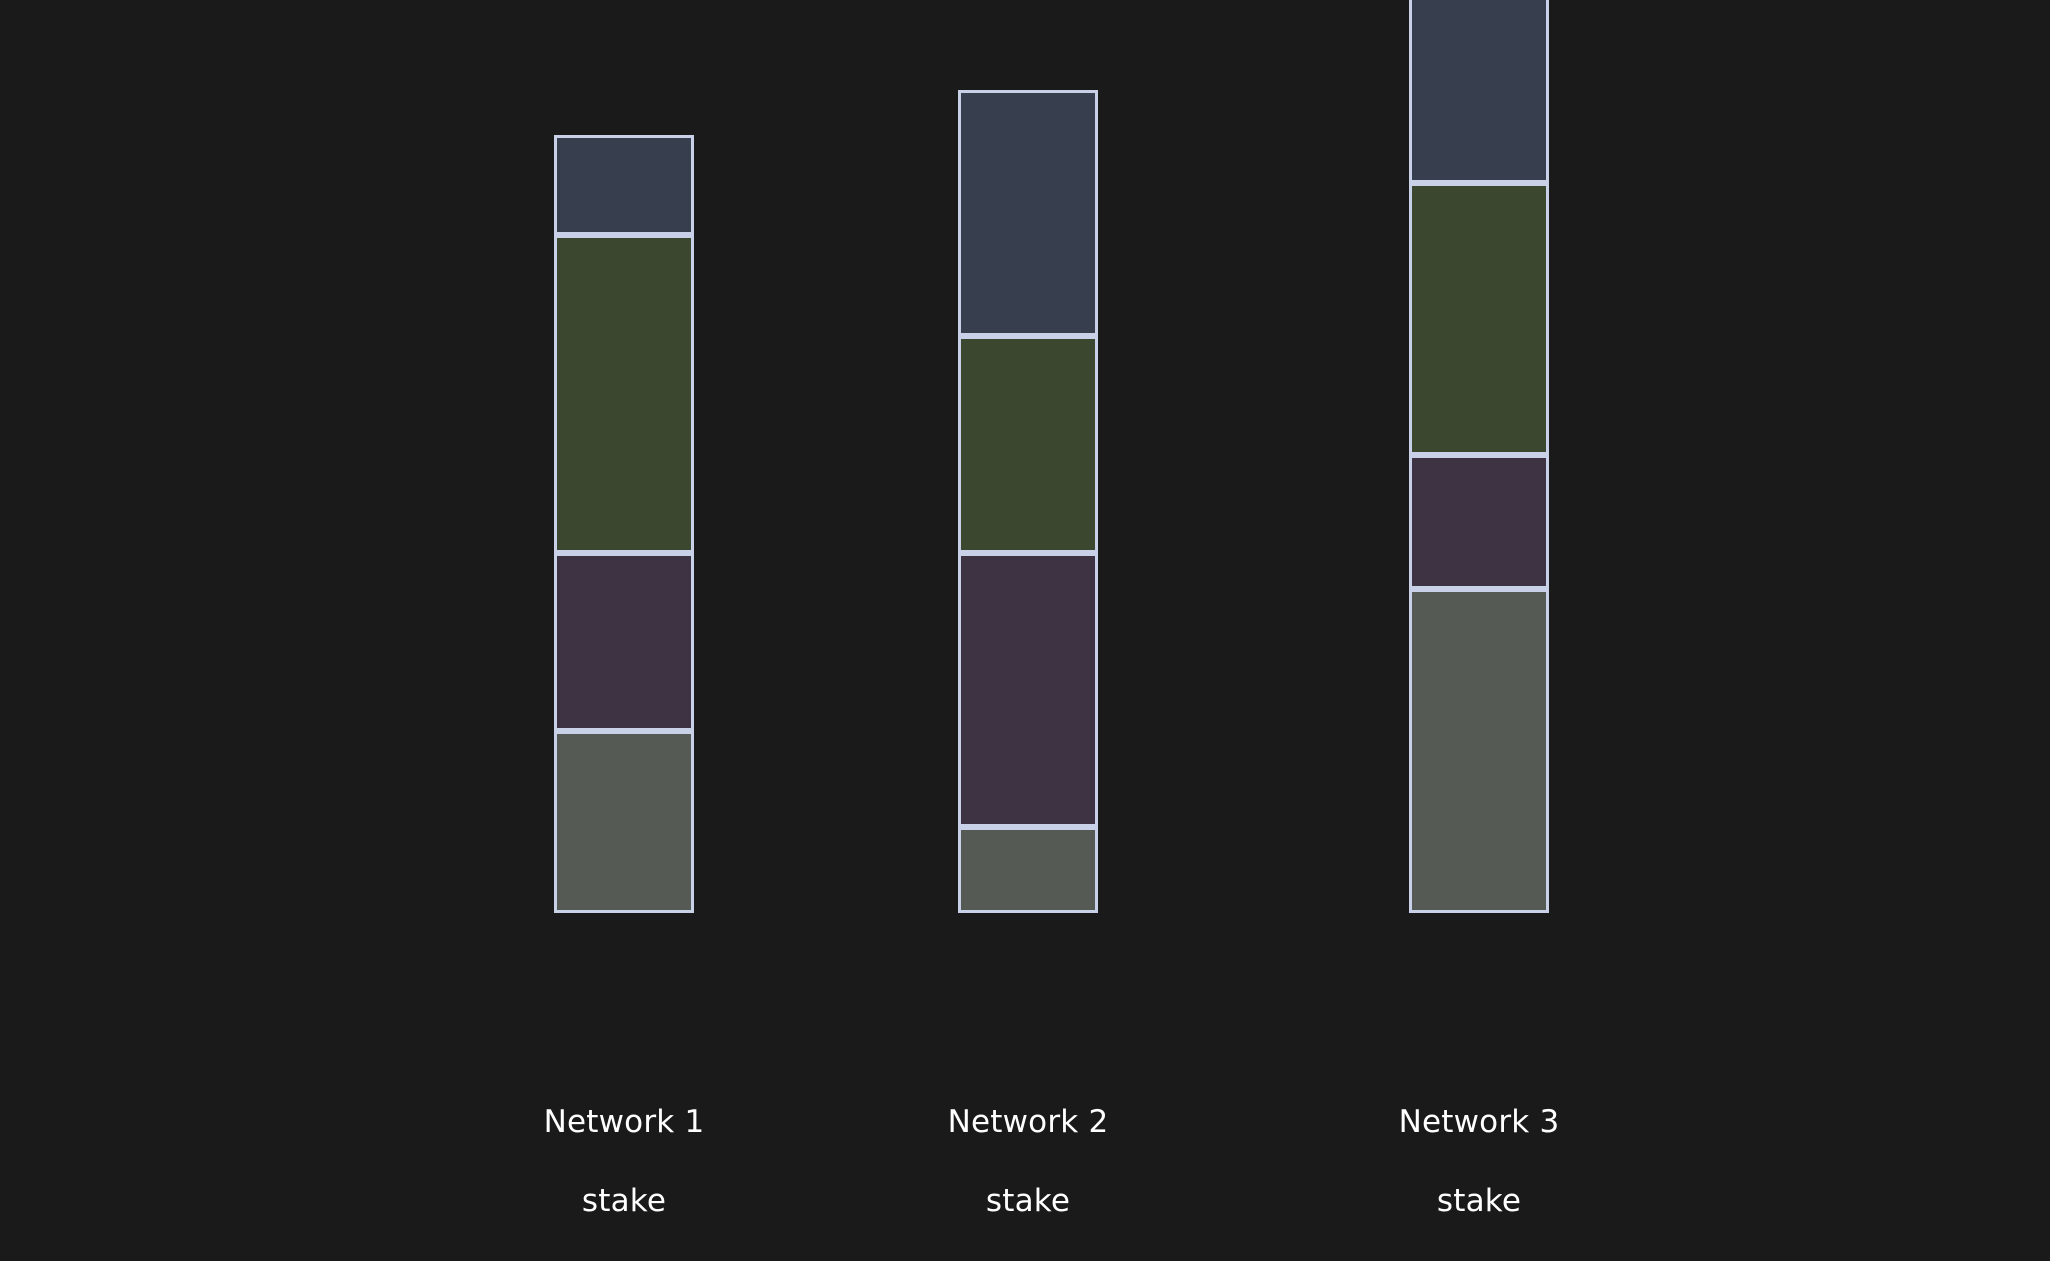  I want to click on x-axis-label-network-1: Network 1 stake, so click(624, 1162).